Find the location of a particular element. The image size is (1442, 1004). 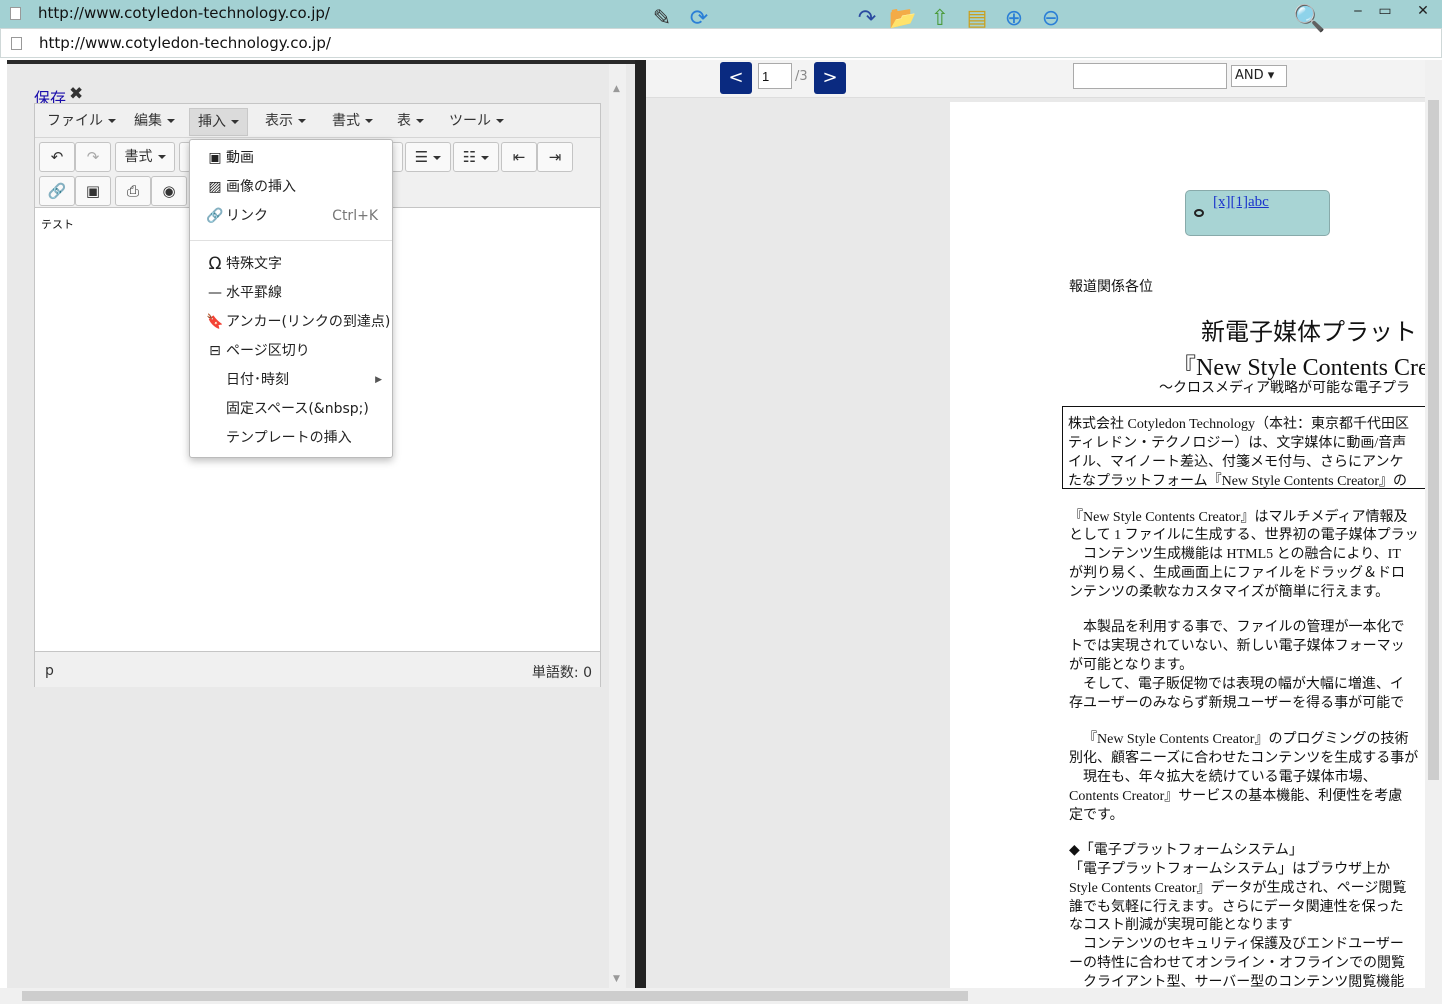

address-url: http://www.cotyledon-technology.co.jp/ is located at coordinates (185, 43).